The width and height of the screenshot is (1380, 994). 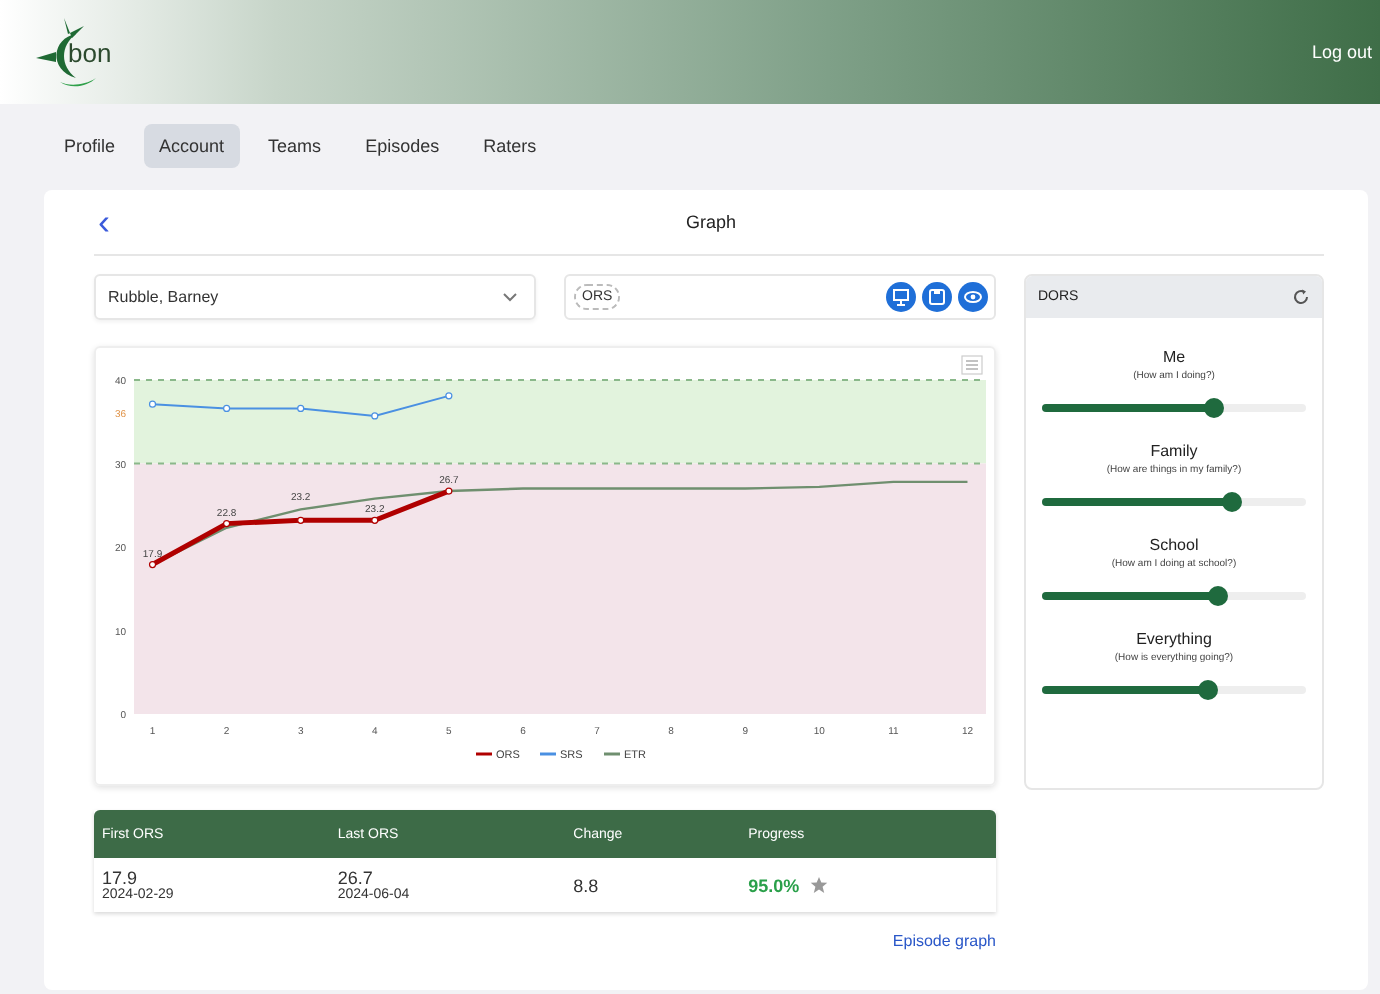 What do you see at coordinates (402, 146) in the screenshot?
I see `nav-tab: Episodes` at bounding box center [402, 146].